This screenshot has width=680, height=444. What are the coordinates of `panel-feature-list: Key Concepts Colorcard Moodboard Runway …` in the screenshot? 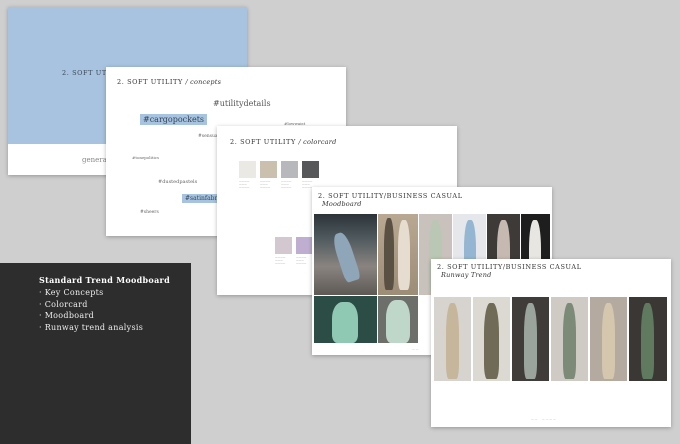 It's located at (91, 310).